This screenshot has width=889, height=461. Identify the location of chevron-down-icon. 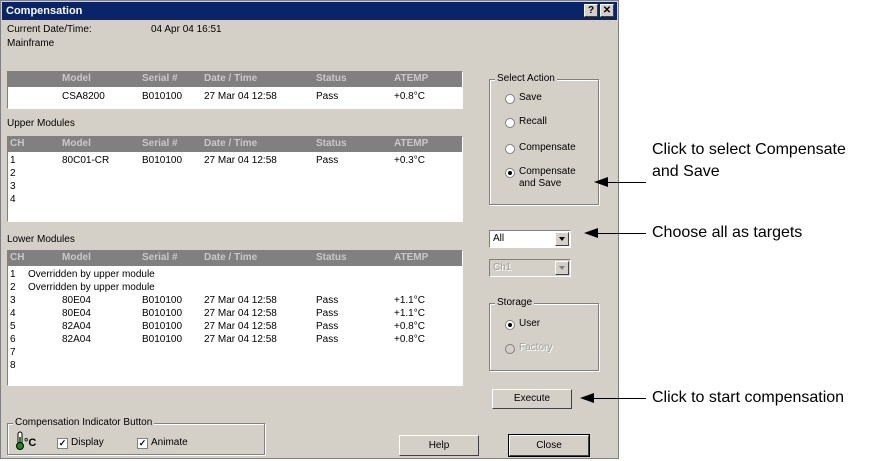
(562, 239).